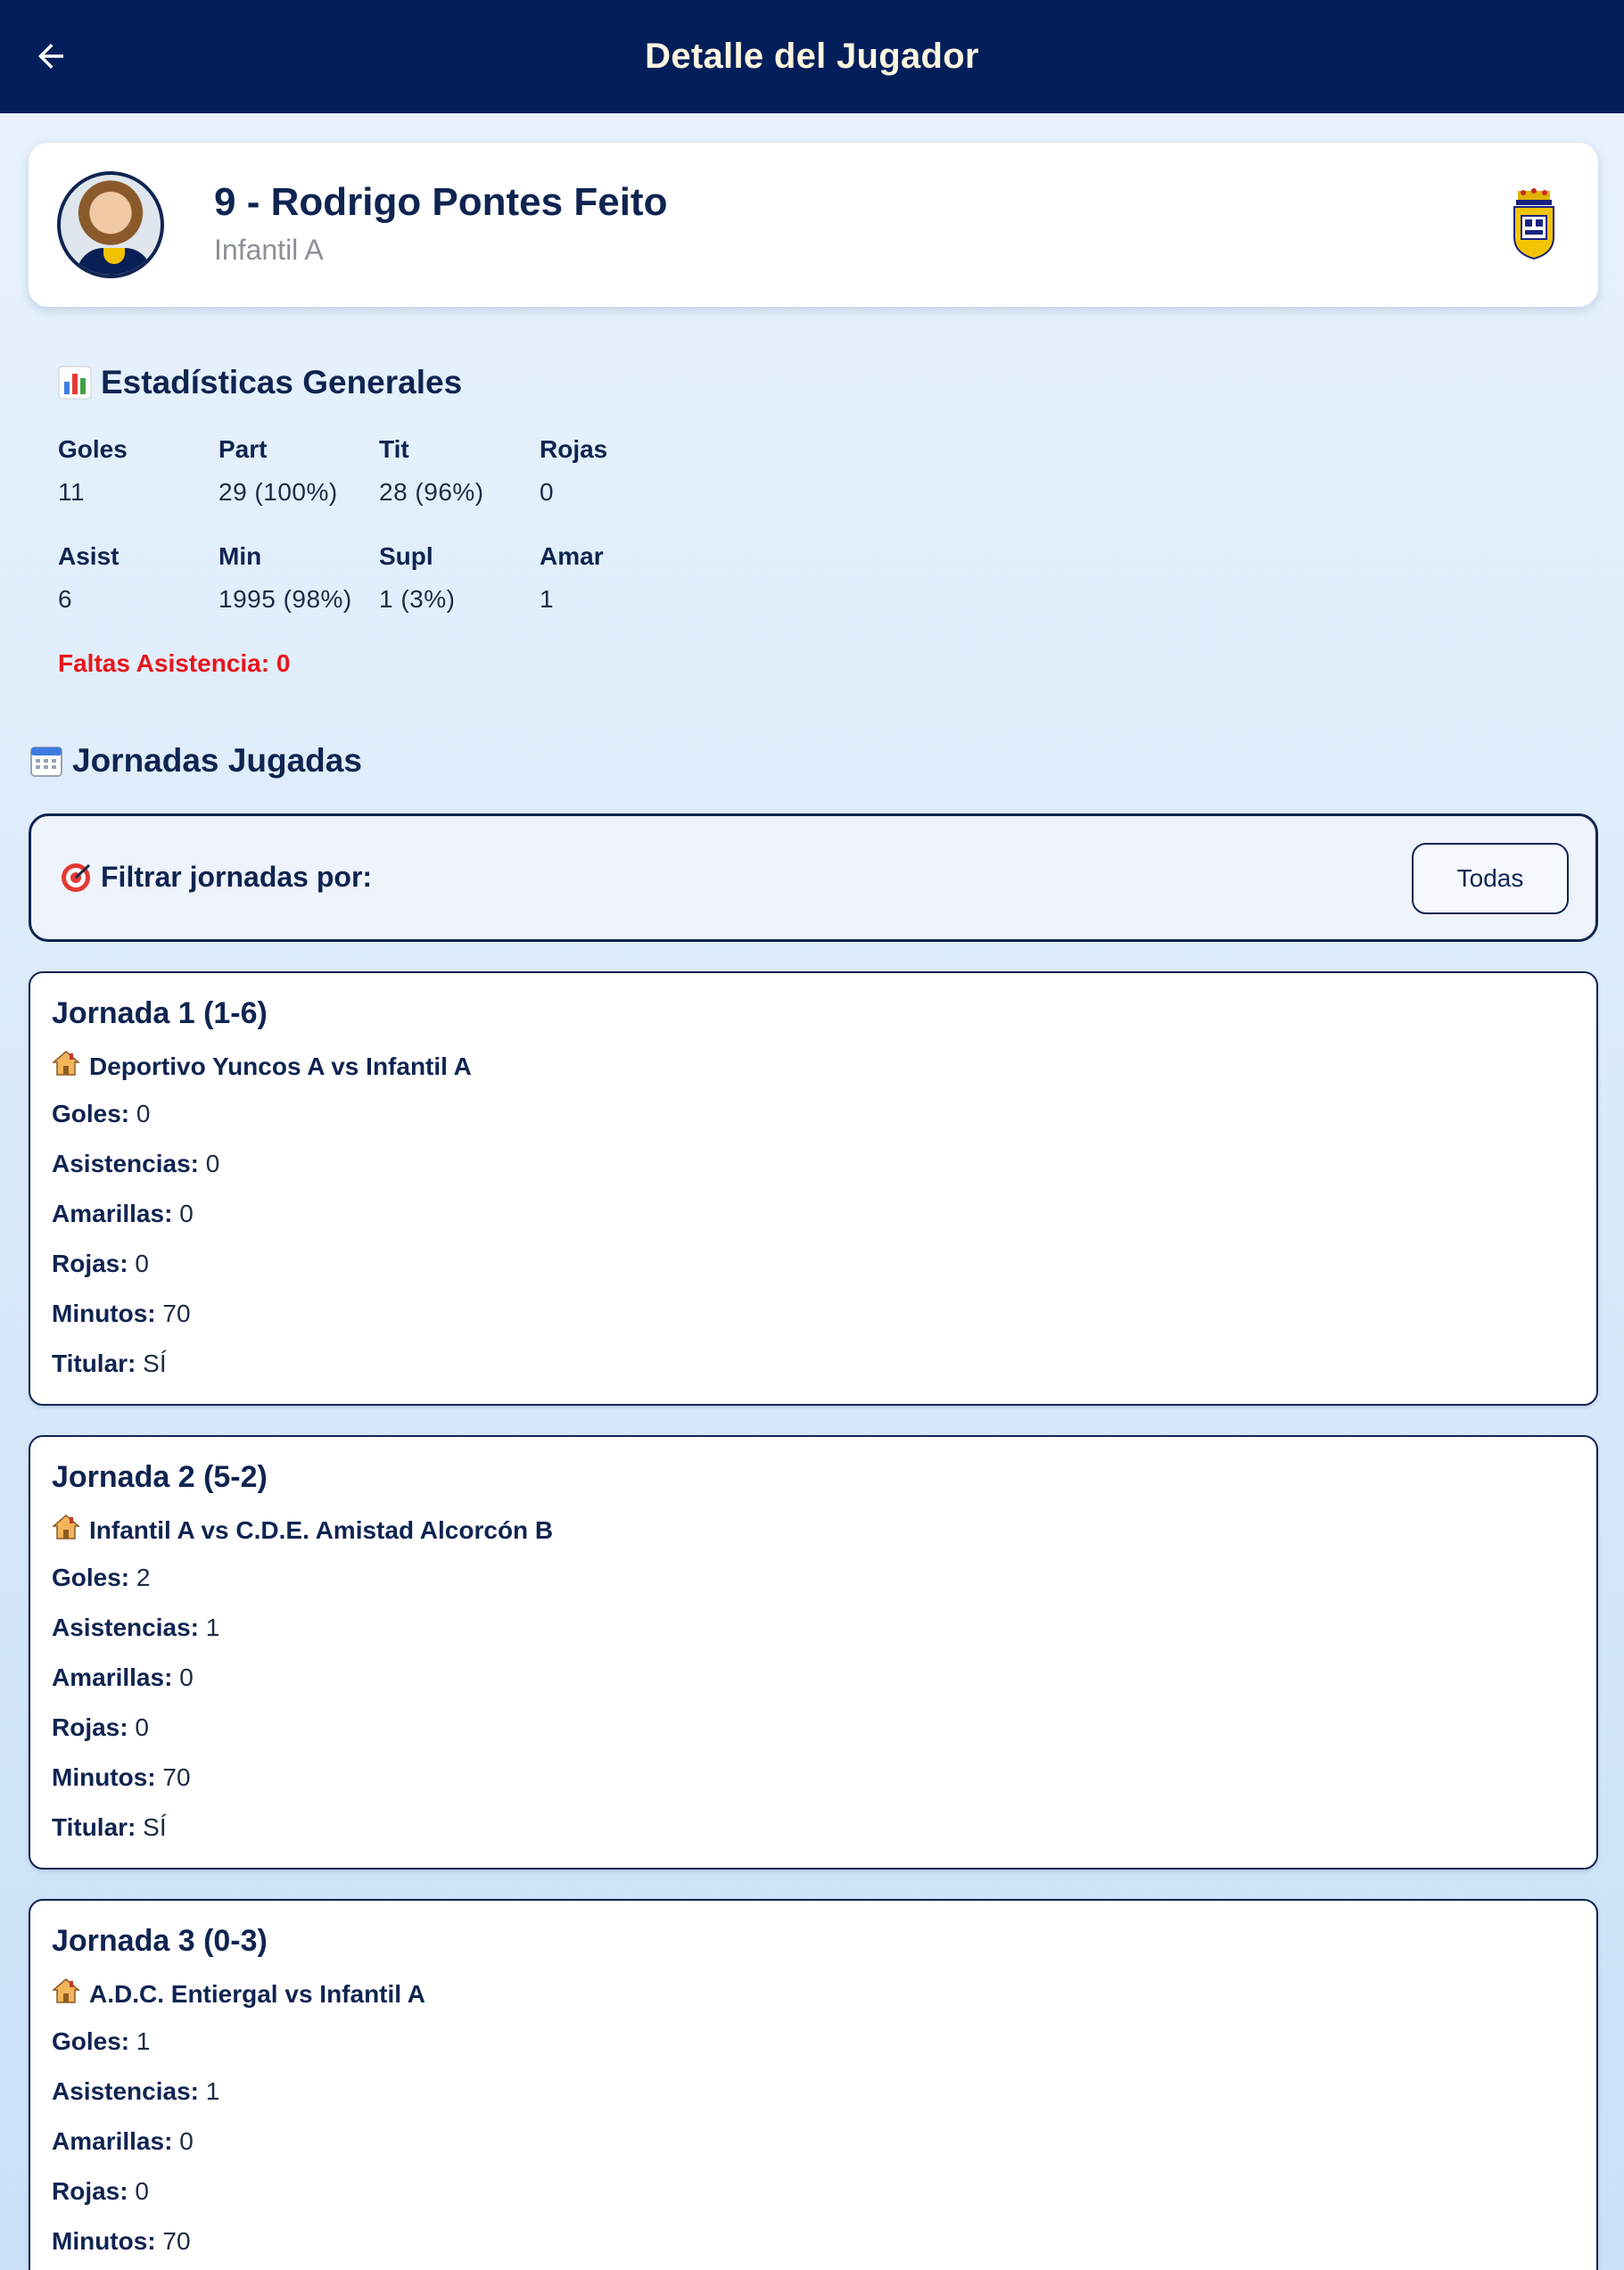 Image resolution: width=1624 pixels, height=2270 pixels. I want to click on stat-label-amar: Amar, so click(572, 556).